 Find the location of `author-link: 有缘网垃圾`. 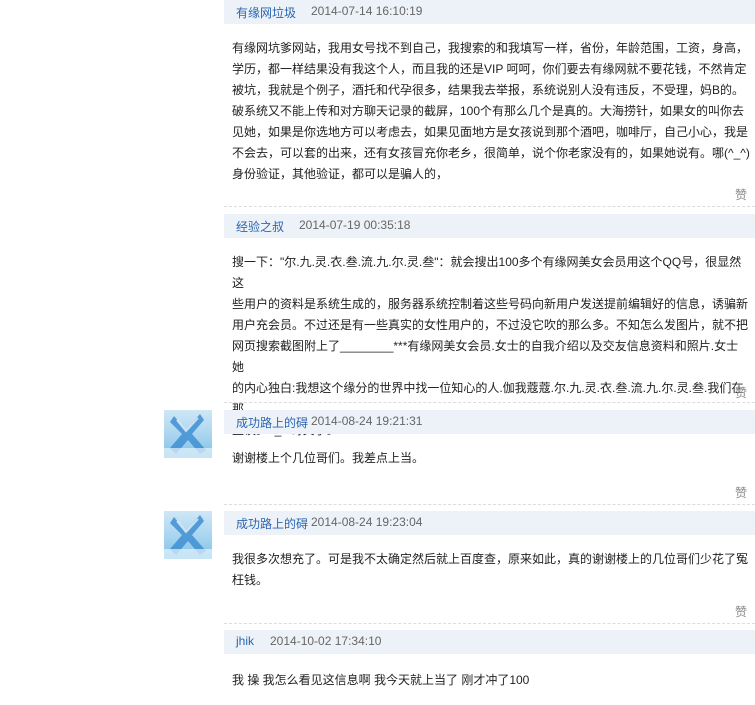

author-link: 有缘网垃圾 is located at coordinates (266, 12).